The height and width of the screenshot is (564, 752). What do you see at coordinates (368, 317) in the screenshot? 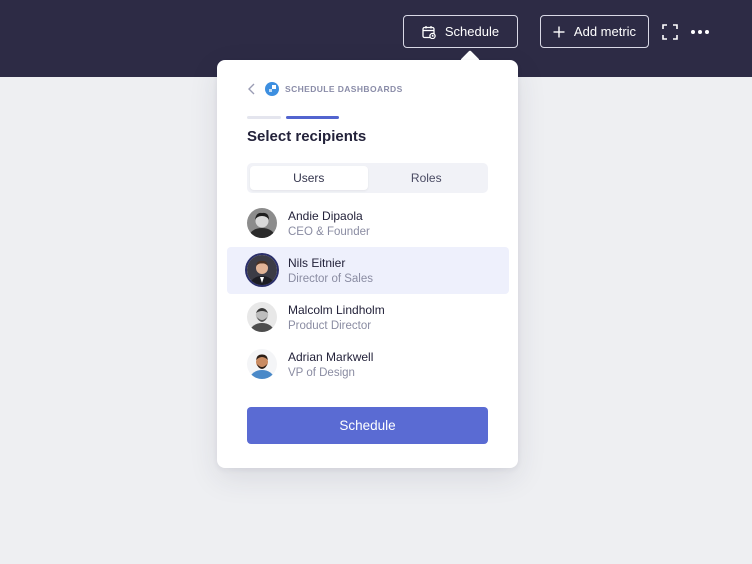
I see `recipient-row: Malcolm Lindholm Product Director` at bounding box center [368, 317].